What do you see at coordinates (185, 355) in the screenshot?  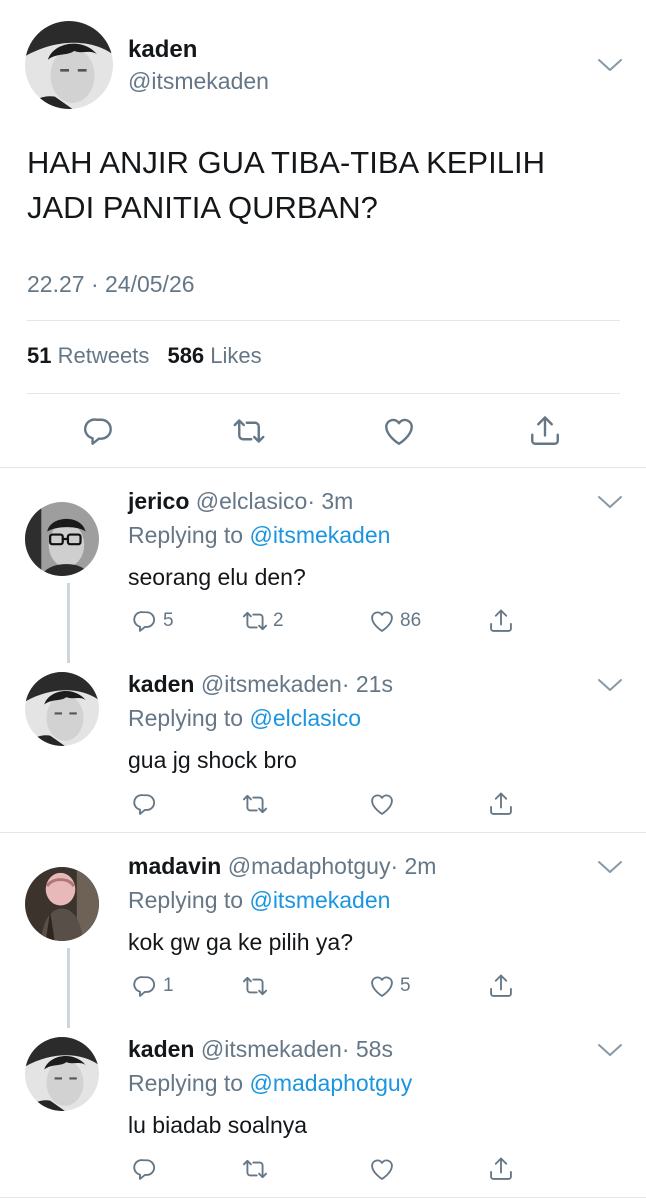 I see `likes-count: 586` at bounding box center [185, 355].